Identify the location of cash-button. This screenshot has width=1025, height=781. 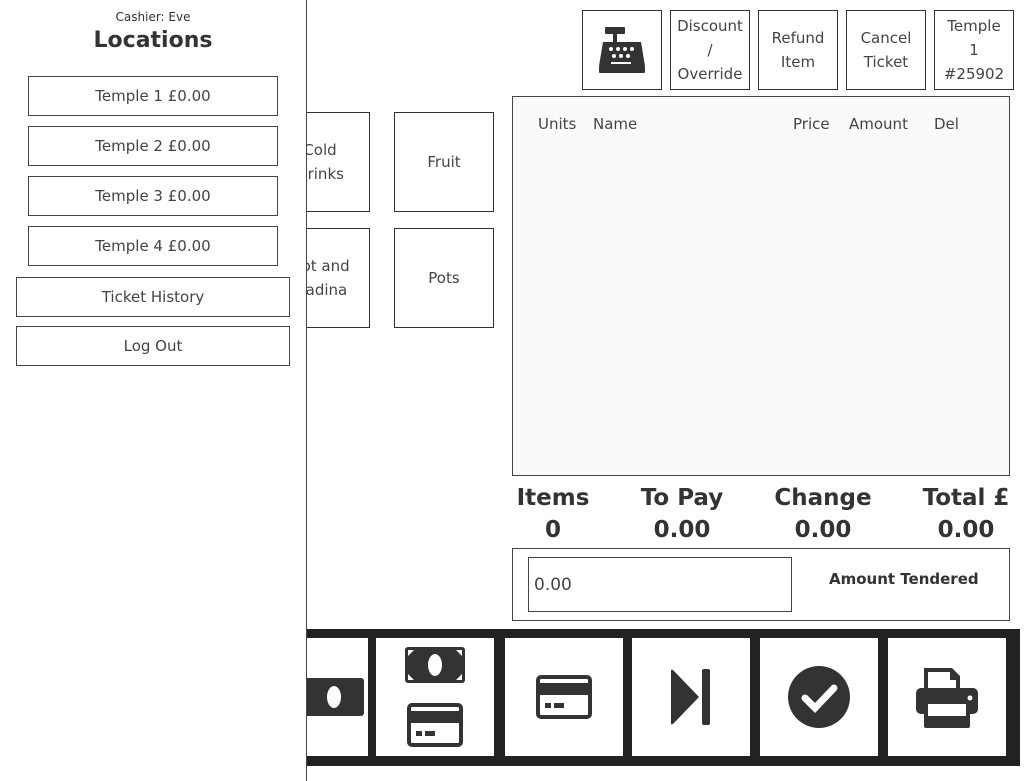
(334, 697).